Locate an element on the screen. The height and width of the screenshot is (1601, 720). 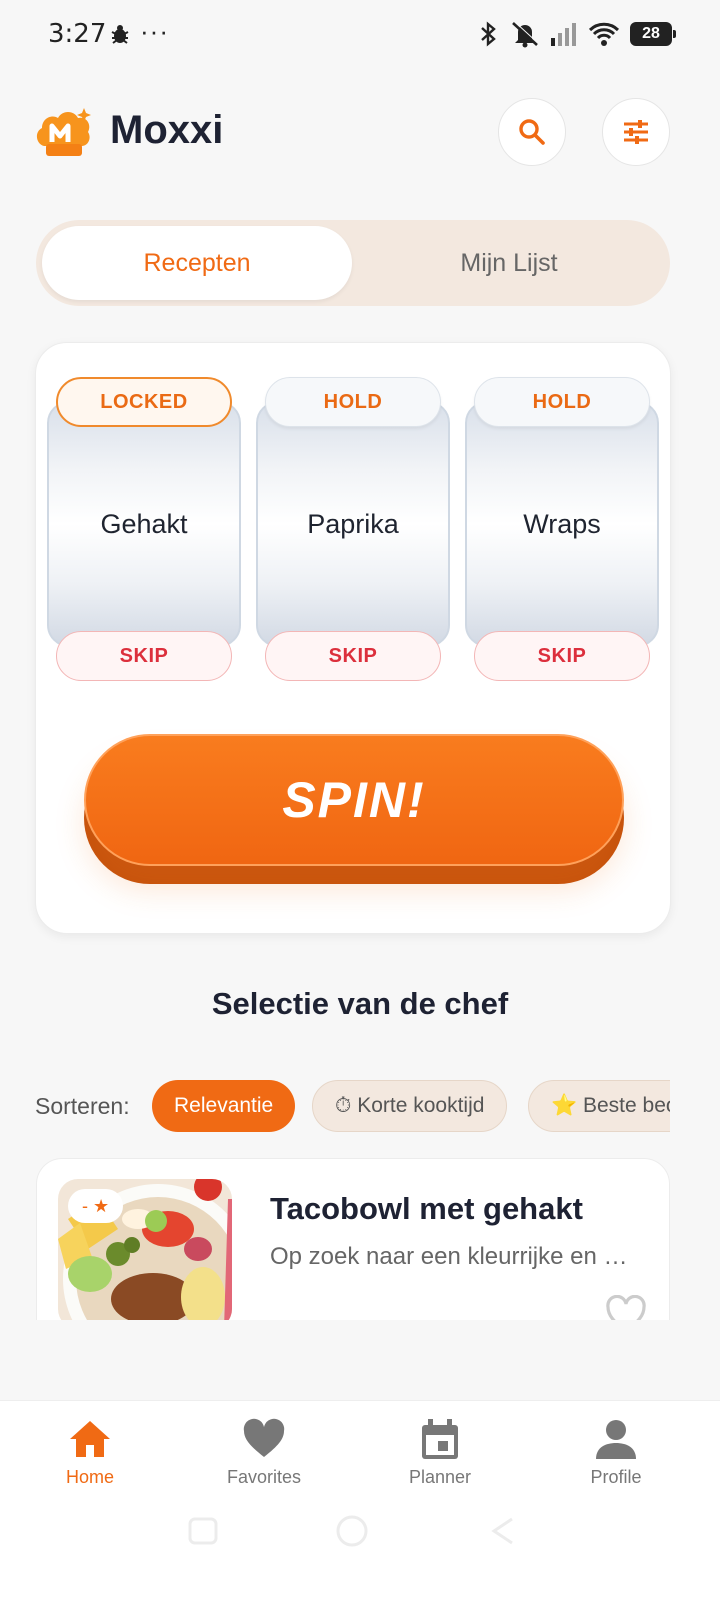
nav-home: Home is located at coordinates (90, 1454).